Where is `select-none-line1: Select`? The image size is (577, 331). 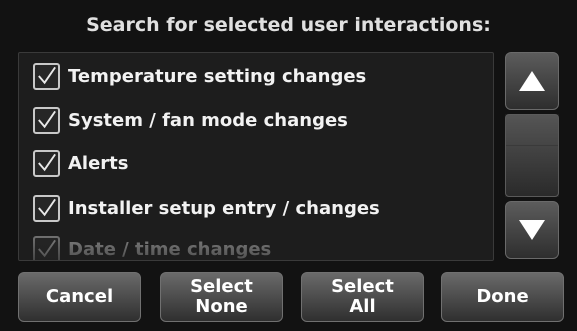
select-none-line1: Select is located at coordinates (221, 286).